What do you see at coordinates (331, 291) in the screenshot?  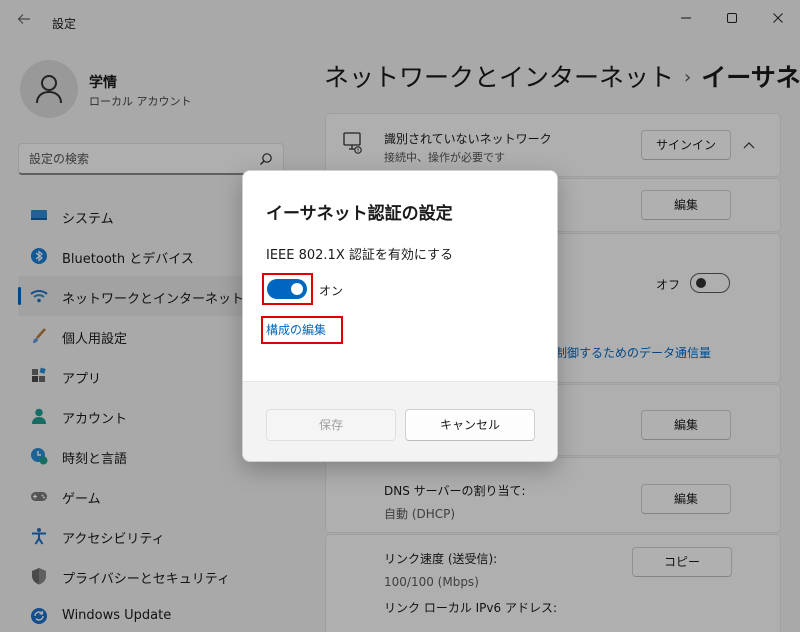 I see `toggle-state-label: オン` at bounding box center [331, 291].